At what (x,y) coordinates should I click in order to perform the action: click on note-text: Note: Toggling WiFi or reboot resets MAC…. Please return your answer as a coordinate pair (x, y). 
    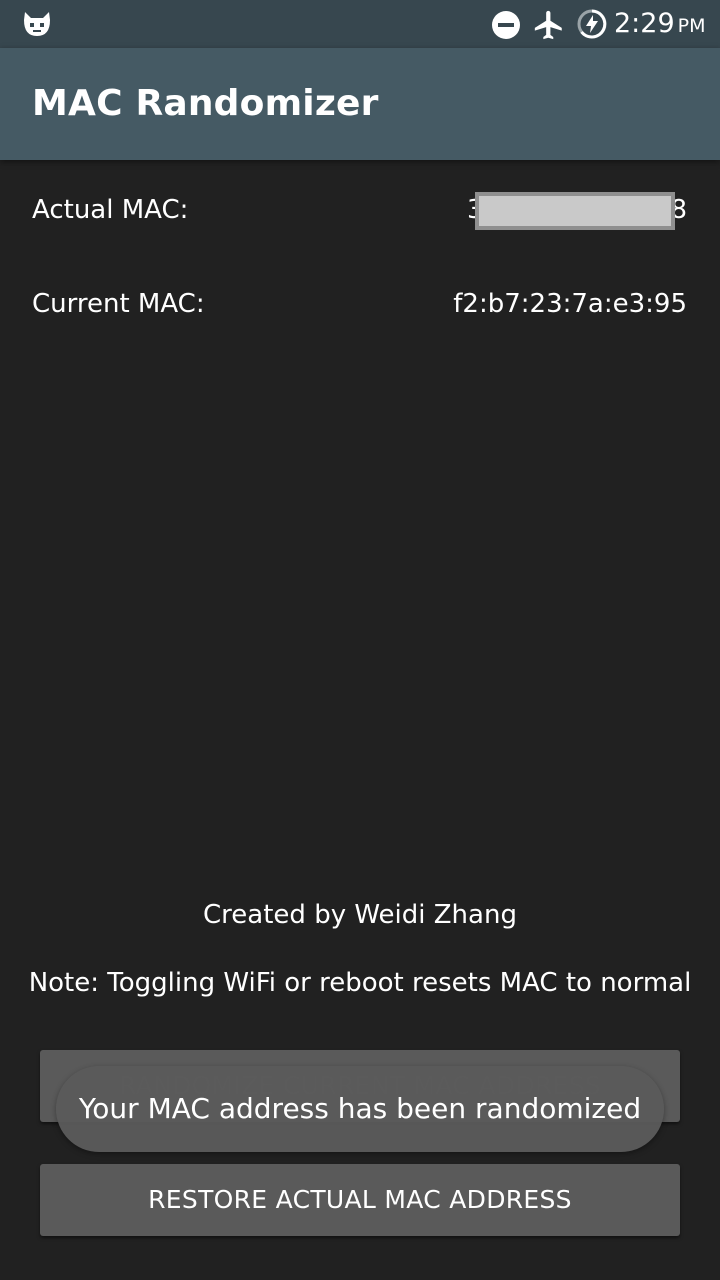
    Looking at the image, I should click on (360, 983).